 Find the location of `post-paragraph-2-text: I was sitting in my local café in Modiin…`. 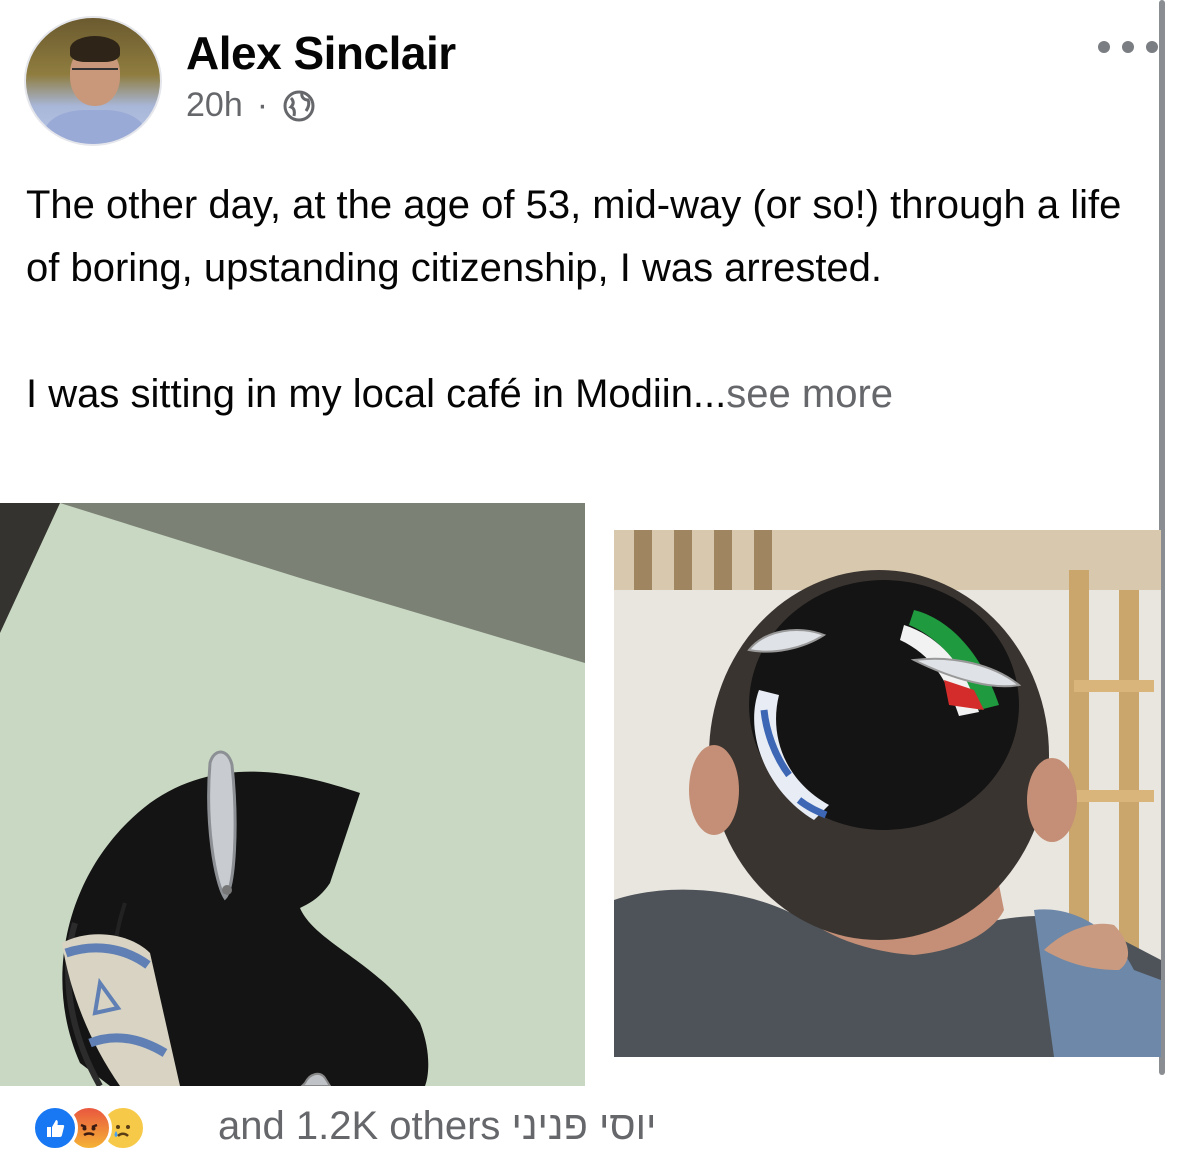

post-paragraph-2-text: I was sitting in my local café in Modiin… is located at coordinates (376, 394).